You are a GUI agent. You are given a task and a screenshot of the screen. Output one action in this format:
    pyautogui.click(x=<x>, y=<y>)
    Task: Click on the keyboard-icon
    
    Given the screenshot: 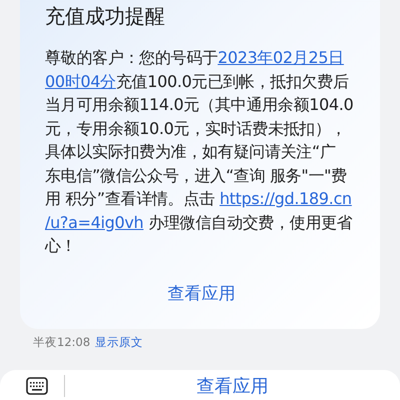 What is the action you would take?
    pyautogui.click(x=37, y=385)
    